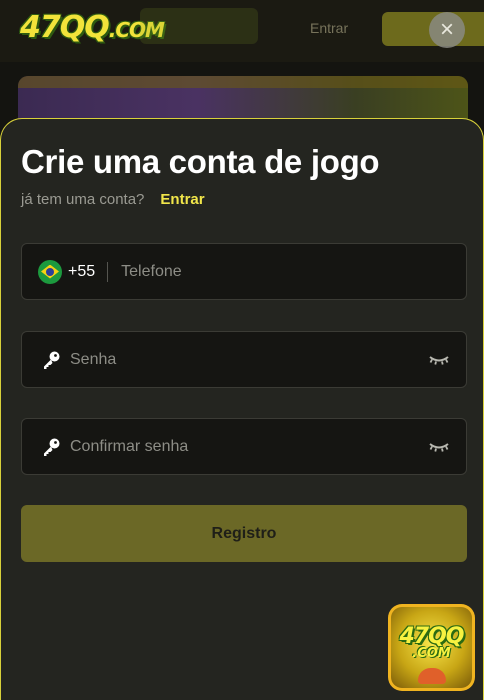 The height and width of the screenshot is (700, 484). I want to click on app-download-badge: 47QQ .COM, so click(431, 647).